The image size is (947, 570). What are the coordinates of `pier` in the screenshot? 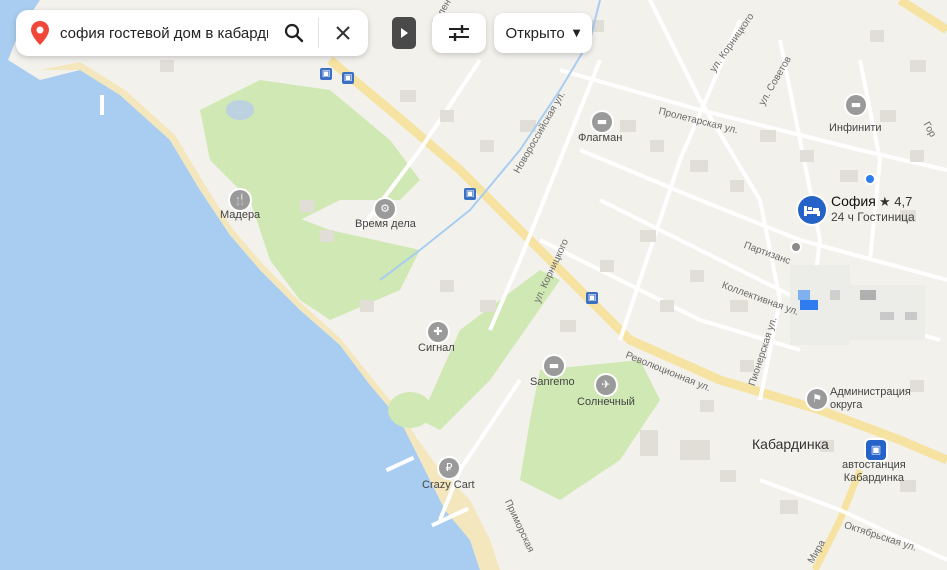 It's located at (102, 105).